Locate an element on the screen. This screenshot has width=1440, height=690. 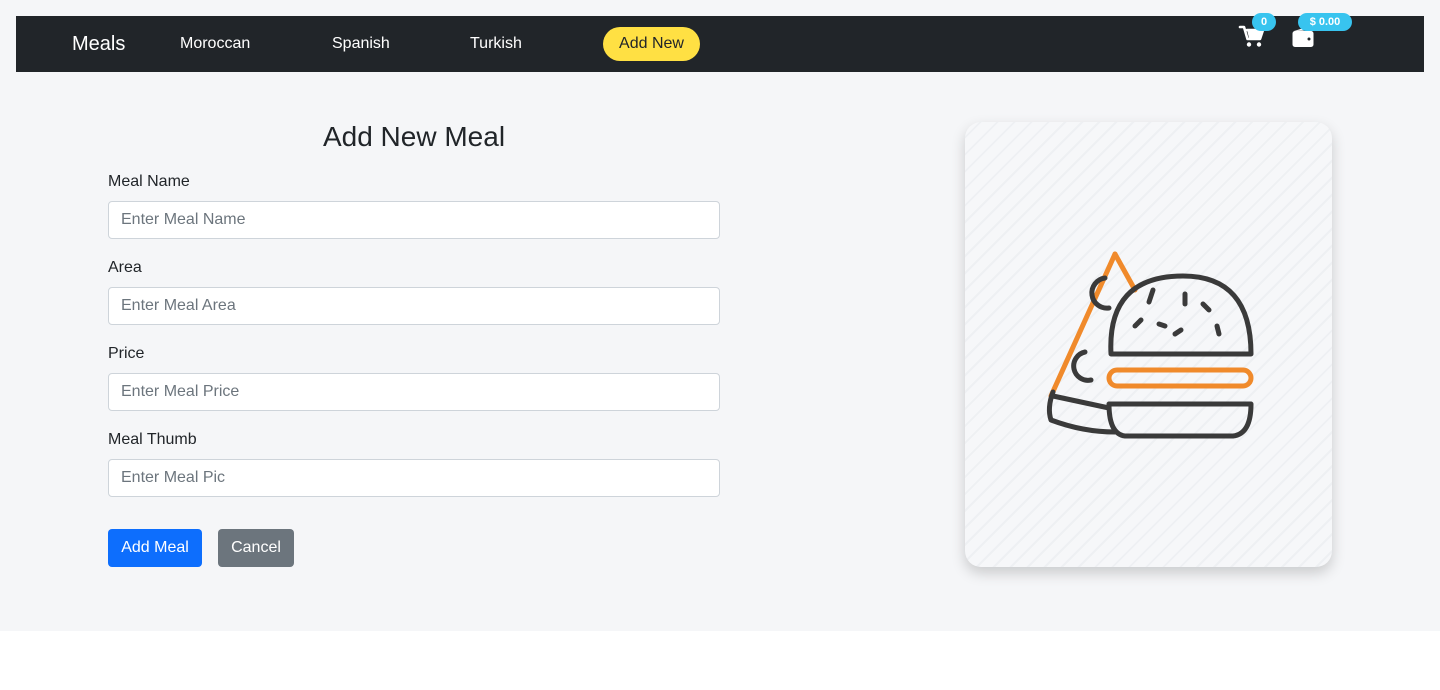
price-input is located at coordinates (414, 392).